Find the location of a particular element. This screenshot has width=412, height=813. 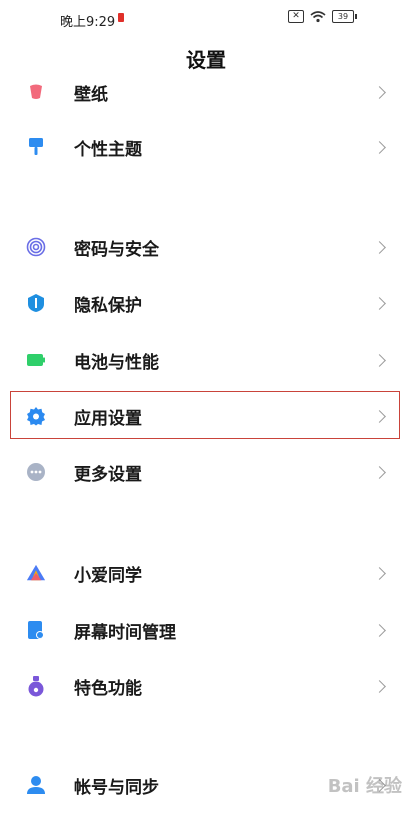

settings-item-label: 更多设置 is located at coordinates (108, 474).